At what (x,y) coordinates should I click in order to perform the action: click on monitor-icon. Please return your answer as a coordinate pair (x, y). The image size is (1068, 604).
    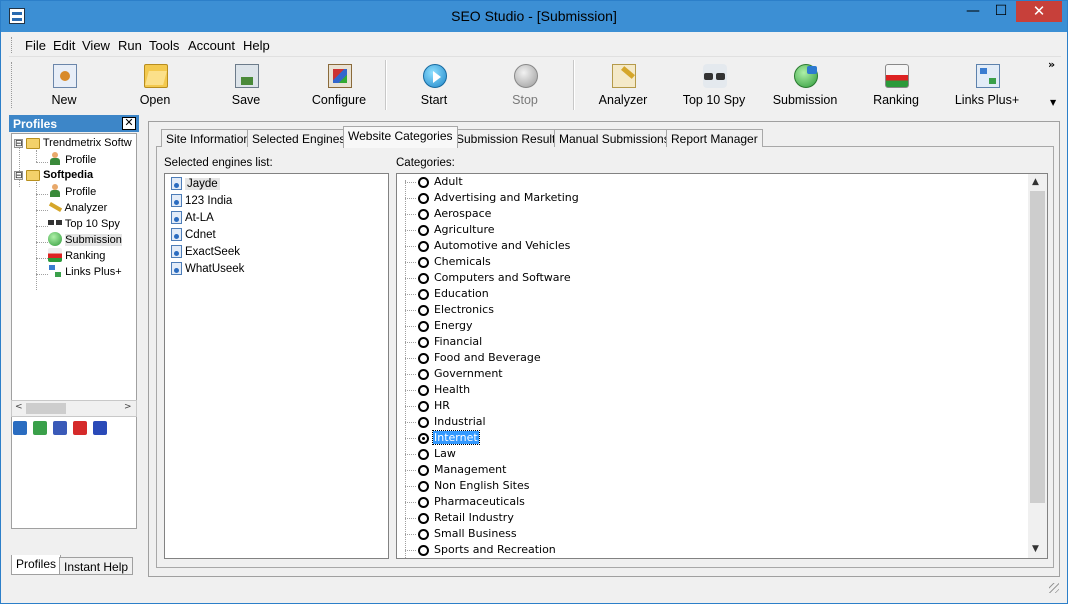
    Looking at the image, I should click on (60, 428).